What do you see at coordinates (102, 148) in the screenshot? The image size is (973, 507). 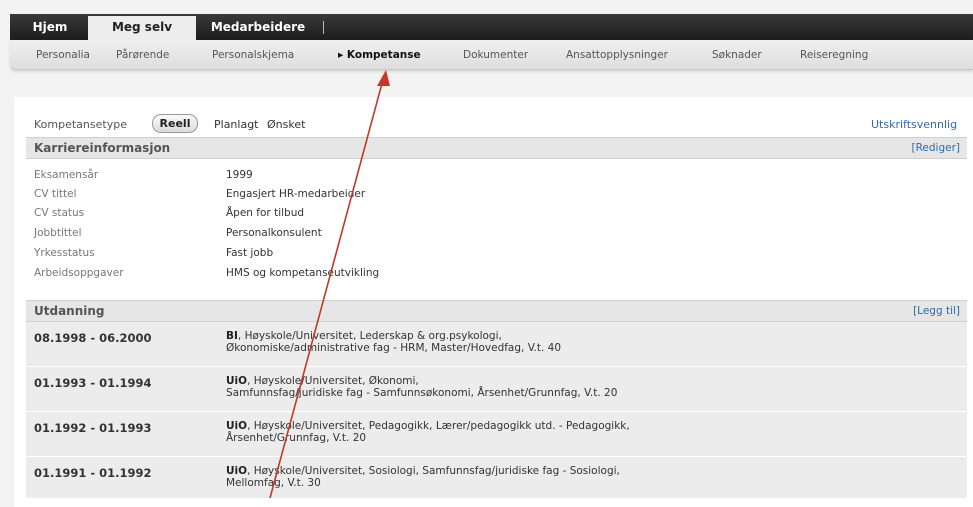 I see `career-section-title: Karriereinformasjon` at bounding box center [102, 148].